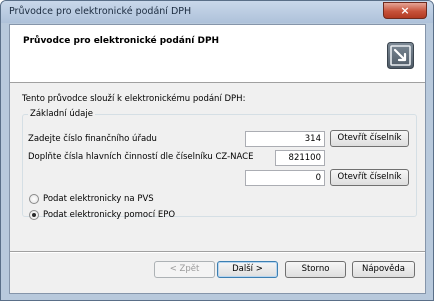  Describe the element at coordinates (369, 138) in the screenshot. I see `open-codebook-button-1: Otevřít číselník` at that location.